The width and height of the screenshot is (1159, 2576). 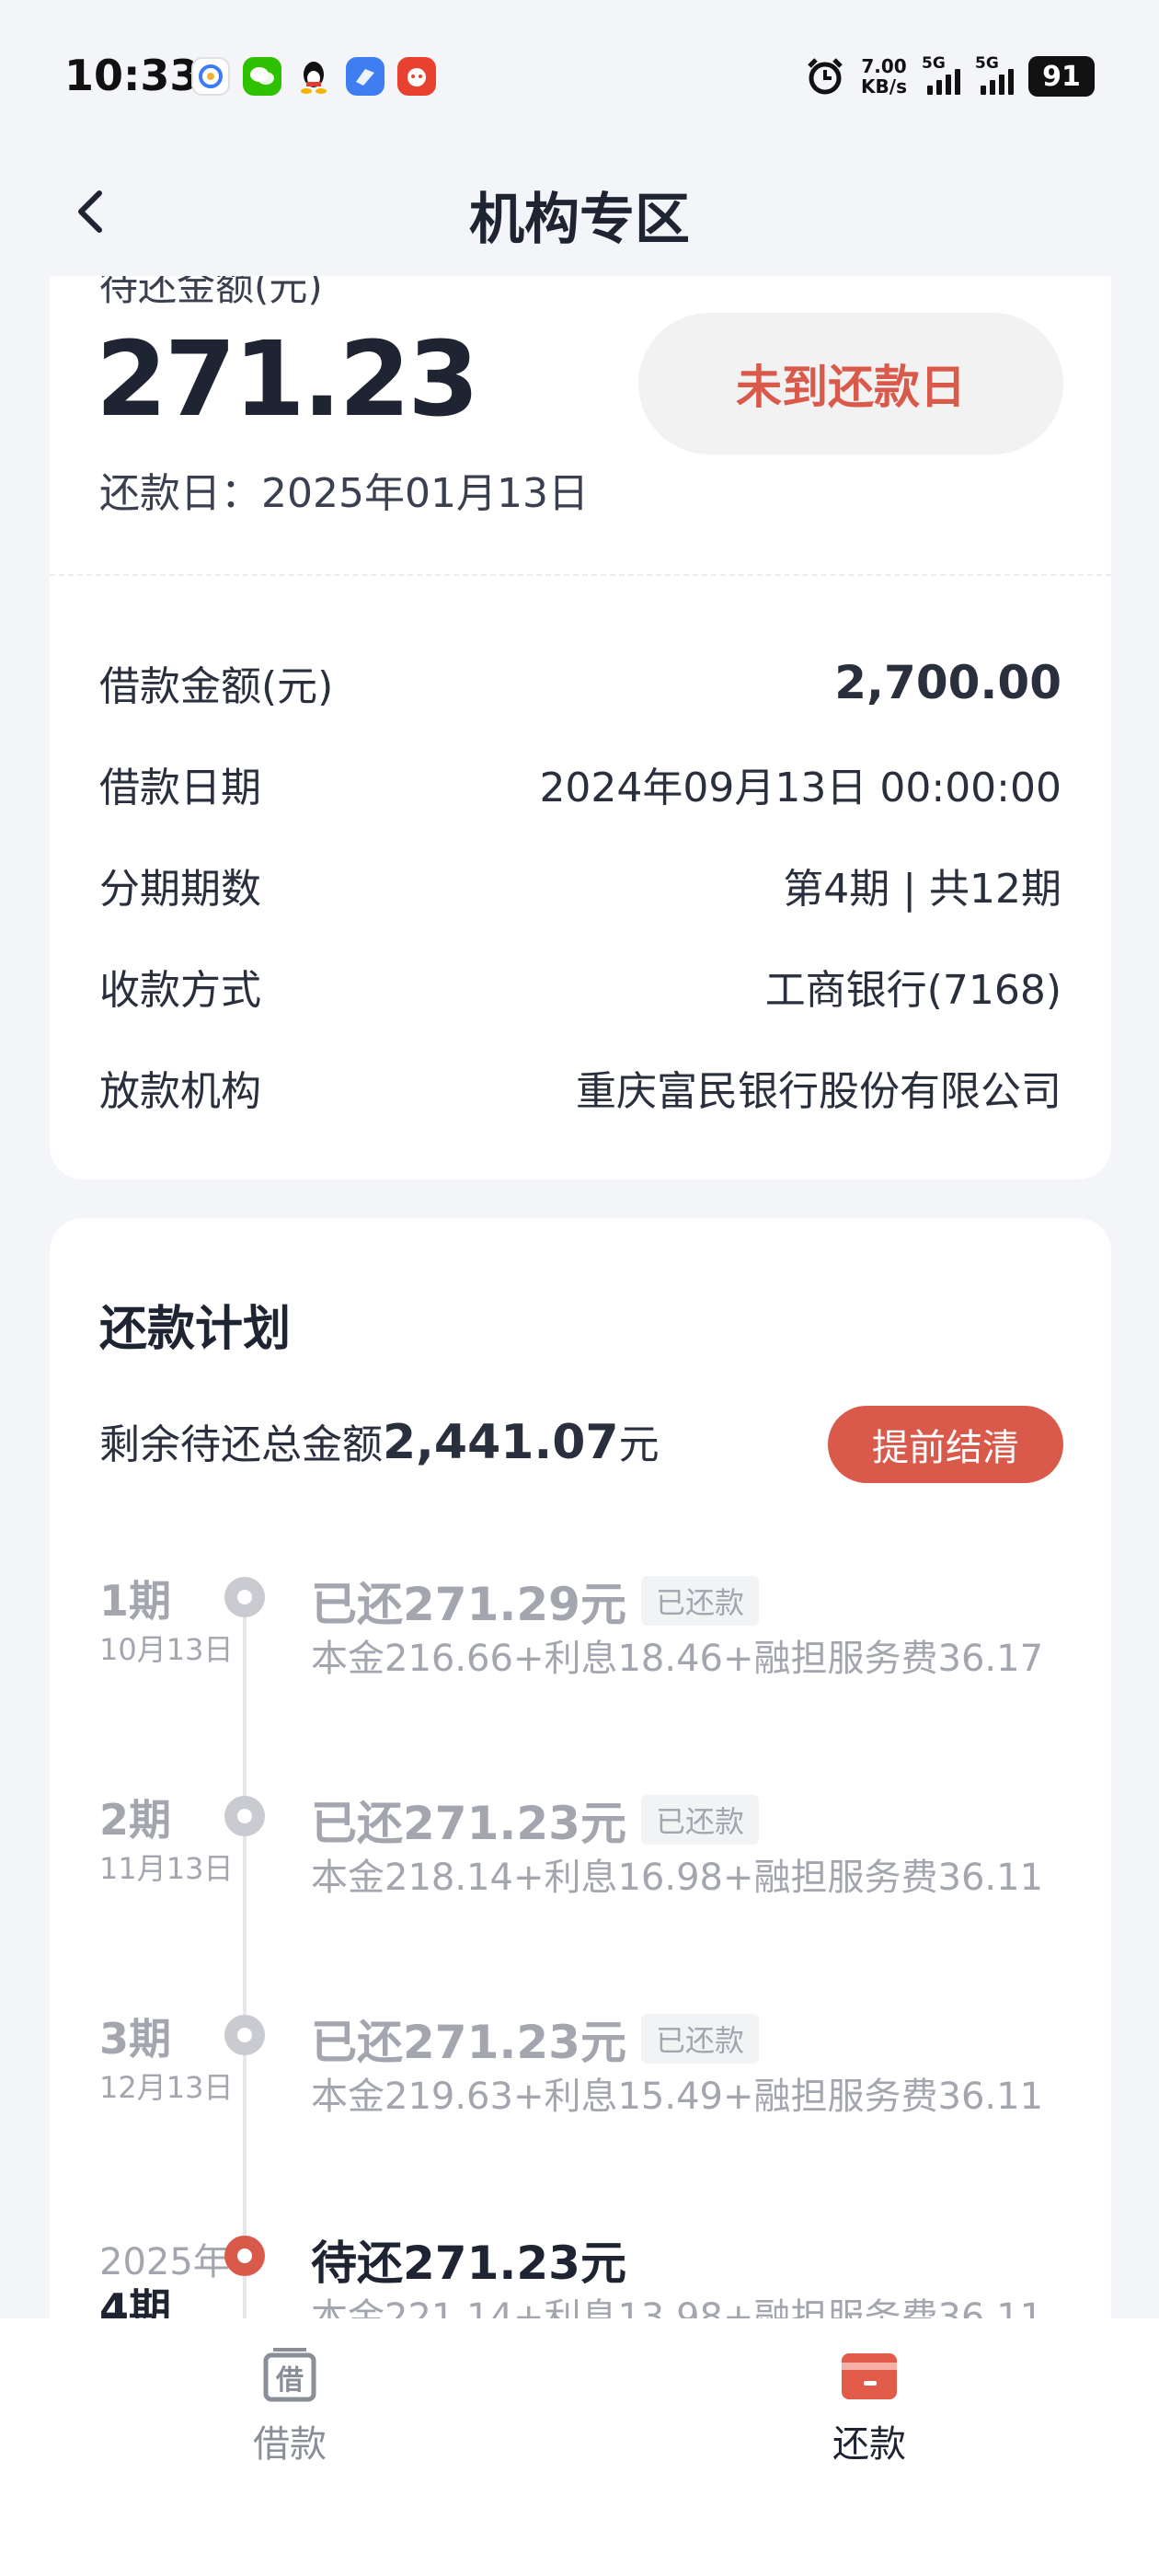 I want to click on detail-row-installments: 分期期数 第4期 | 共12期, so click(x=580, y=885).